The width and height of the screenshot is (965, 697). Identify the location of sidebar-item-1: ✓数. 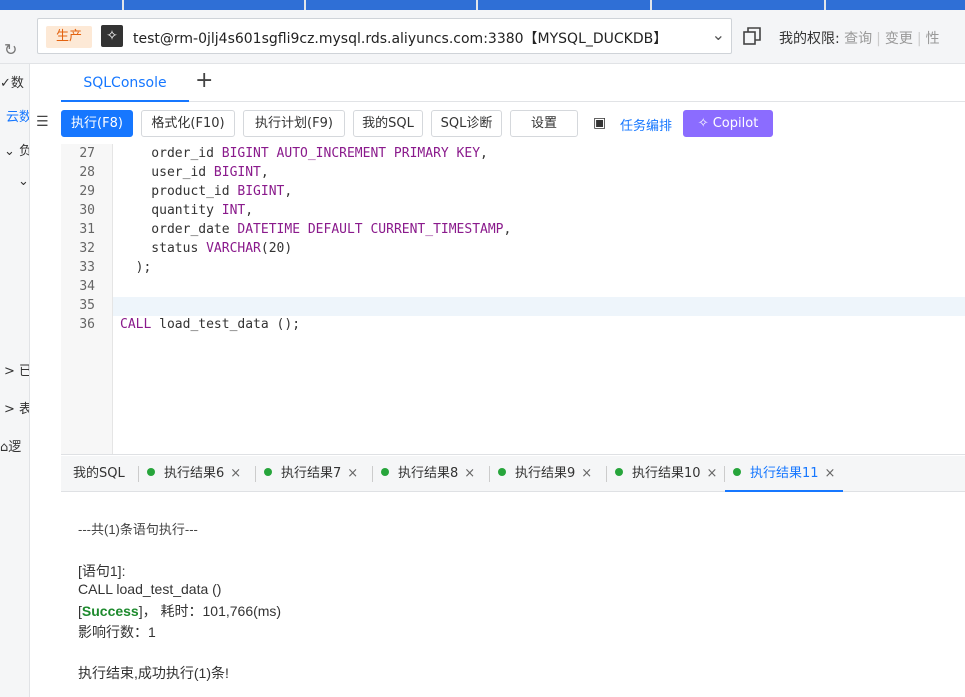
(14, 81).